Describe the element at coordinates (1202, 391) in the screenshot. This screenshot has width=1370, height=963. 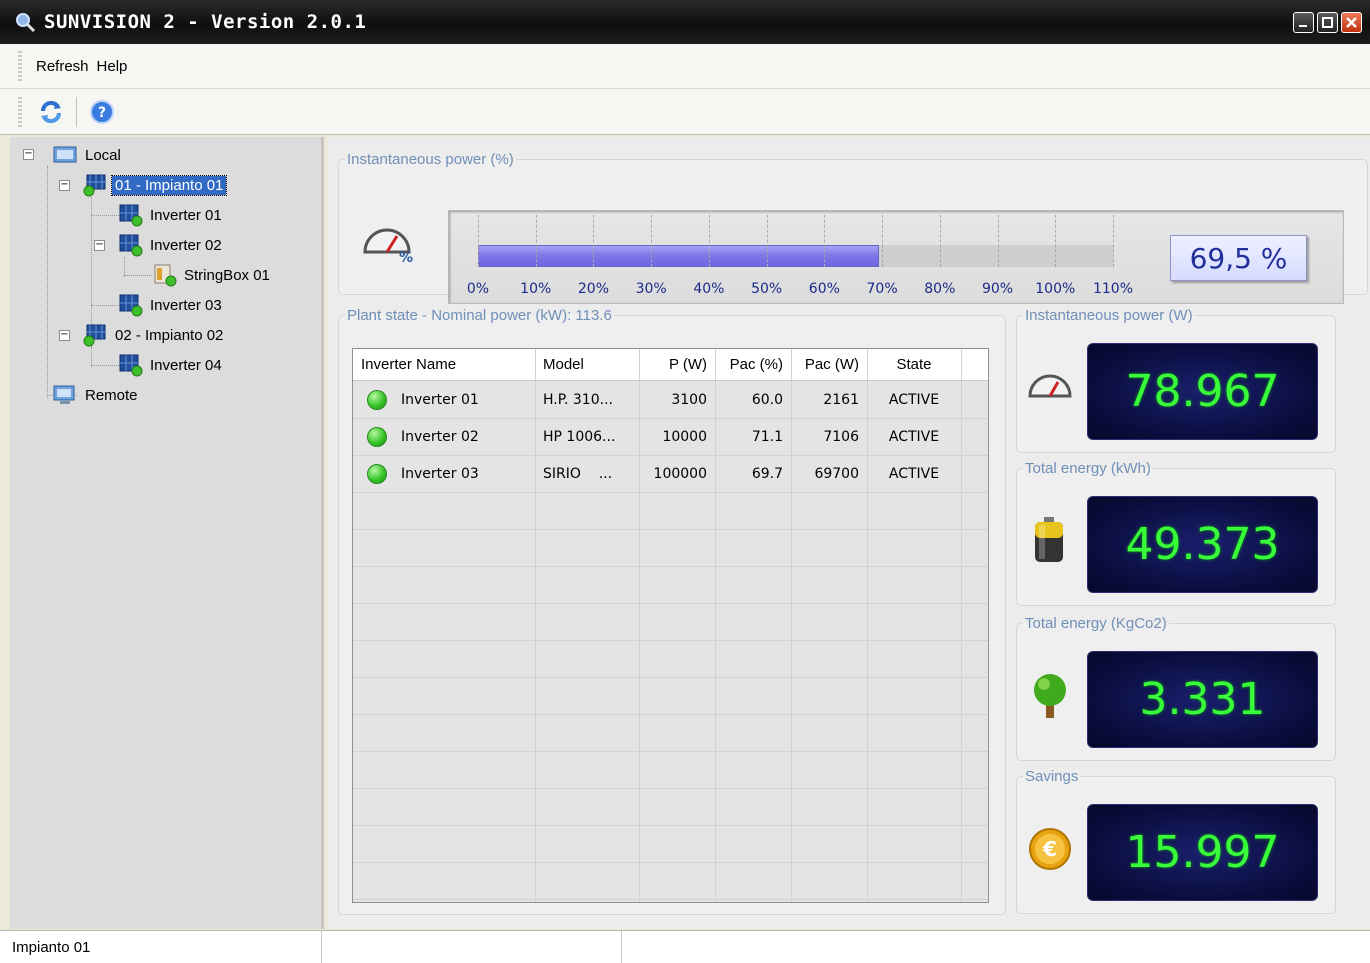
I see `instant-power-w-display: 78.967` at that location.